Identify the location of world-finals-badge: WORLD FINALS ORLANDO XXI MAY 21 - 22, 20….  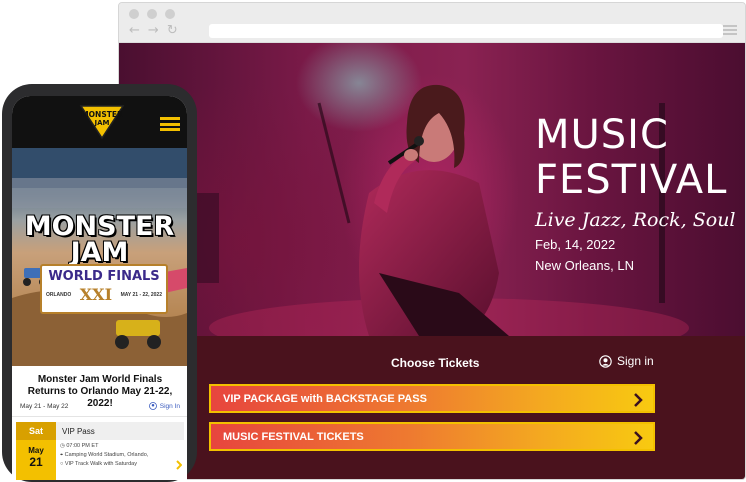
(104, 289).